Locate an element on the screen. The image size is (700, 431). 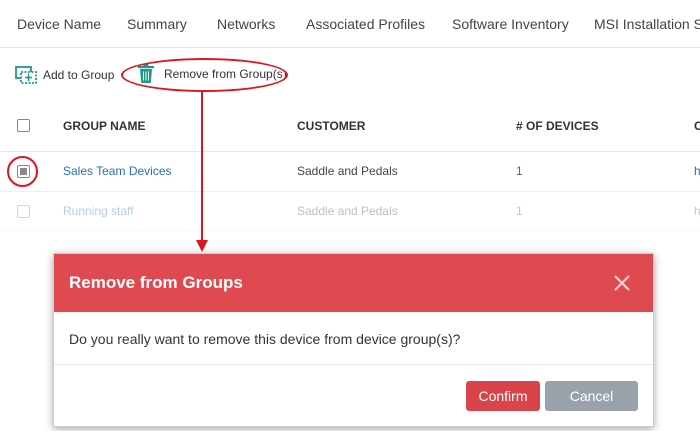
dialog-header: Remove from Groups is located at coordinates (353, 283).